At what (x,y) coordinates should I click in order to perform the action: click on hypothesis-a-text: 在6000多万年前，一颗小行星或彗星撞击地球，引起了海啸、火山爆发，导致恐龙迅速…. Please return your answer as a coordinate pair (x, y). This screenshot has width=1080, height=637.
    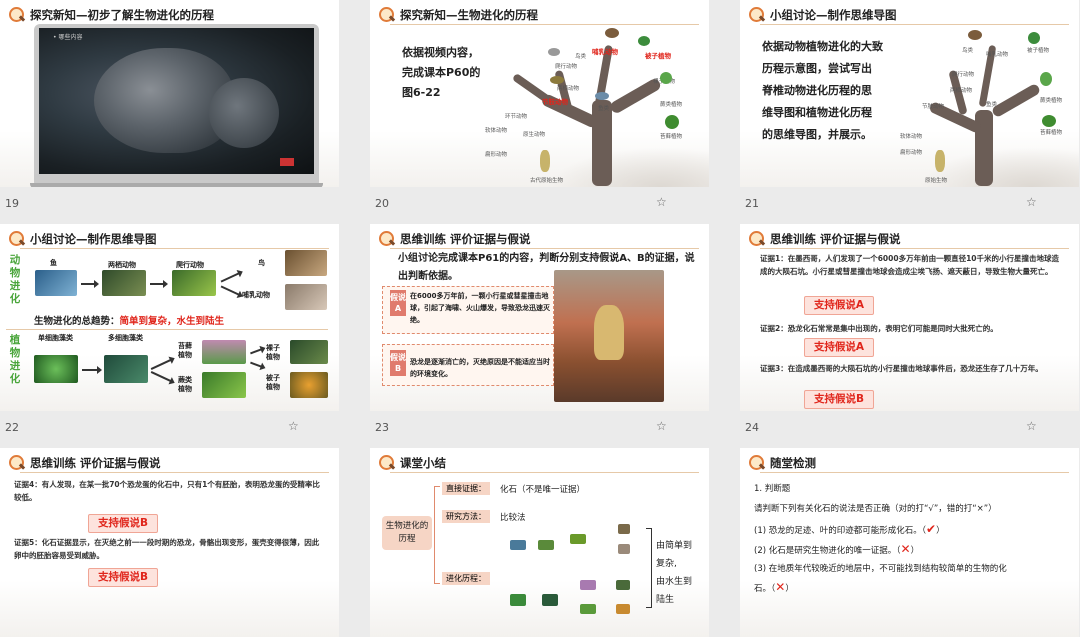
    Looking at the image, I should click on (480, 308).